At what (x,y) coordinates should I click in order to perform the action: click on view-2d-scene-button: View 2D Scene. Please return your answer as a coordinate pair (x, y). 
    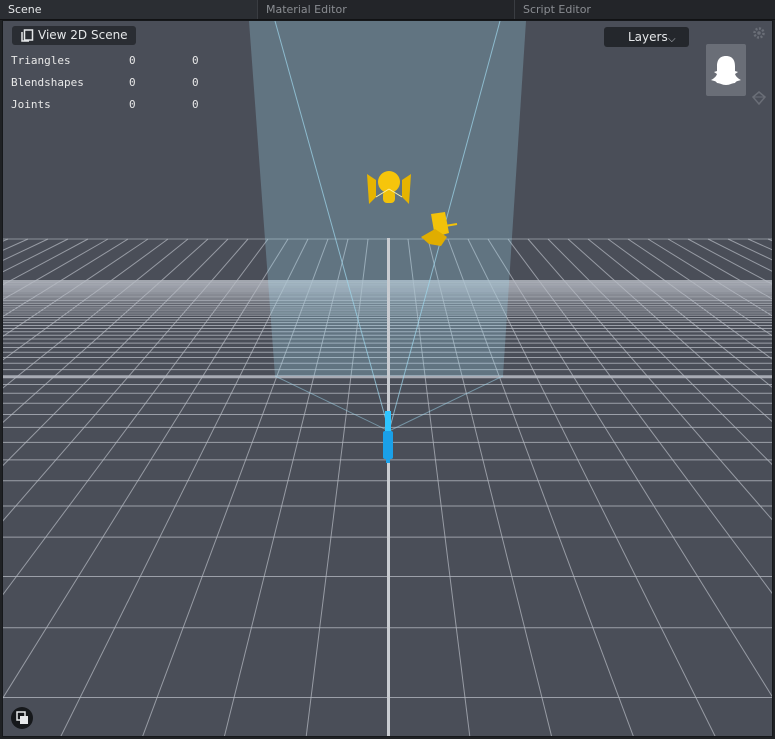
    Looking at the image, I should click on (74, 35).